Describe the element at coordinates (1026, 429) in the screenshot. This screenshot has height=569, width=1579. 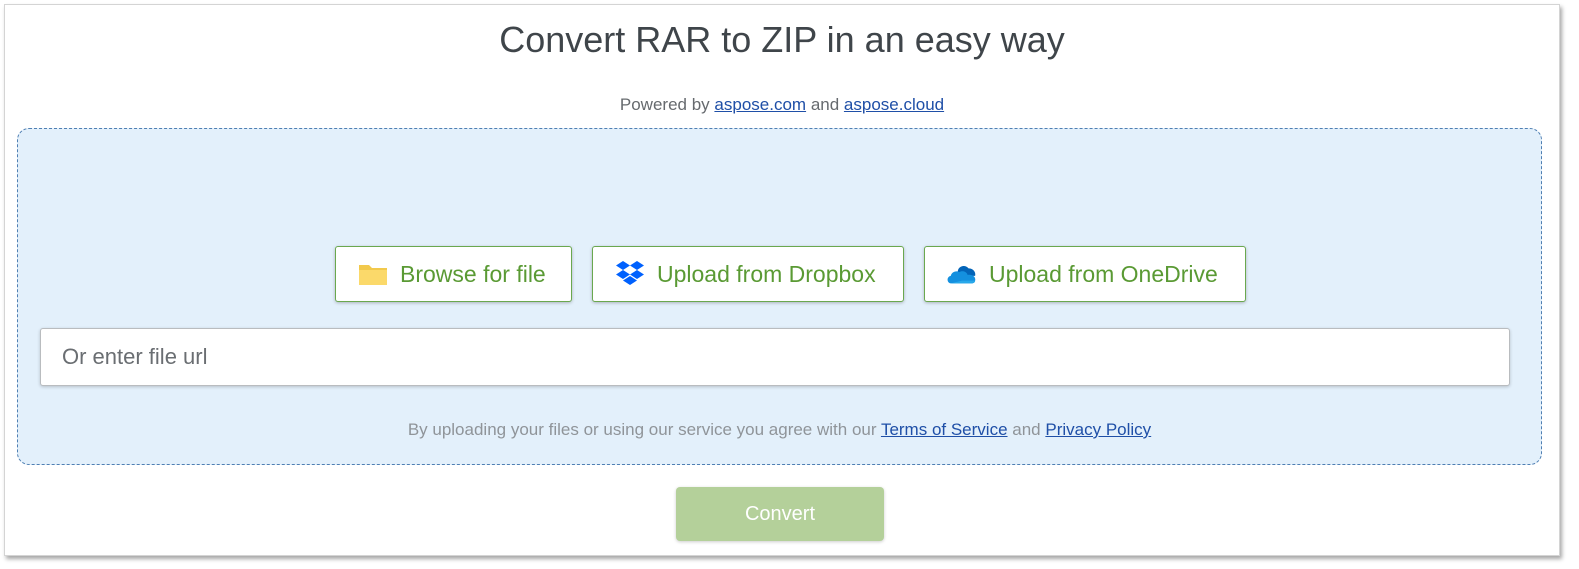
I see `terms-joiner: and` at that location.